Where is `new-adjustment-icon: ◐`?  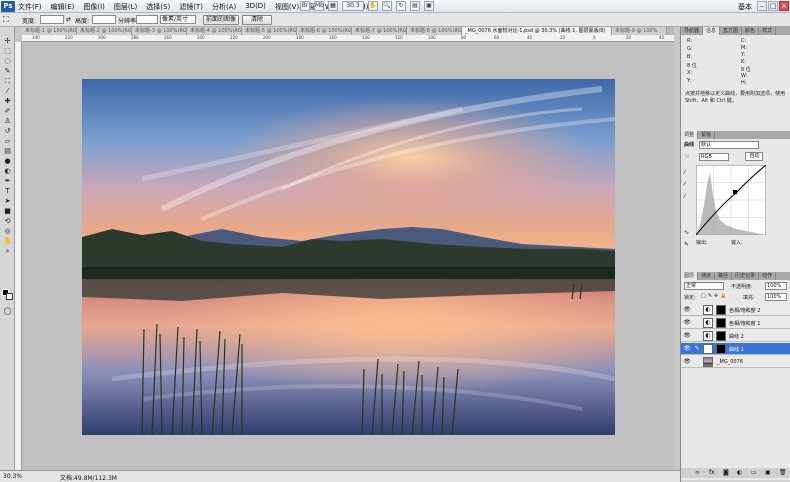 new-adjustment-icon: ◐ is located at coordinates (739, 472).